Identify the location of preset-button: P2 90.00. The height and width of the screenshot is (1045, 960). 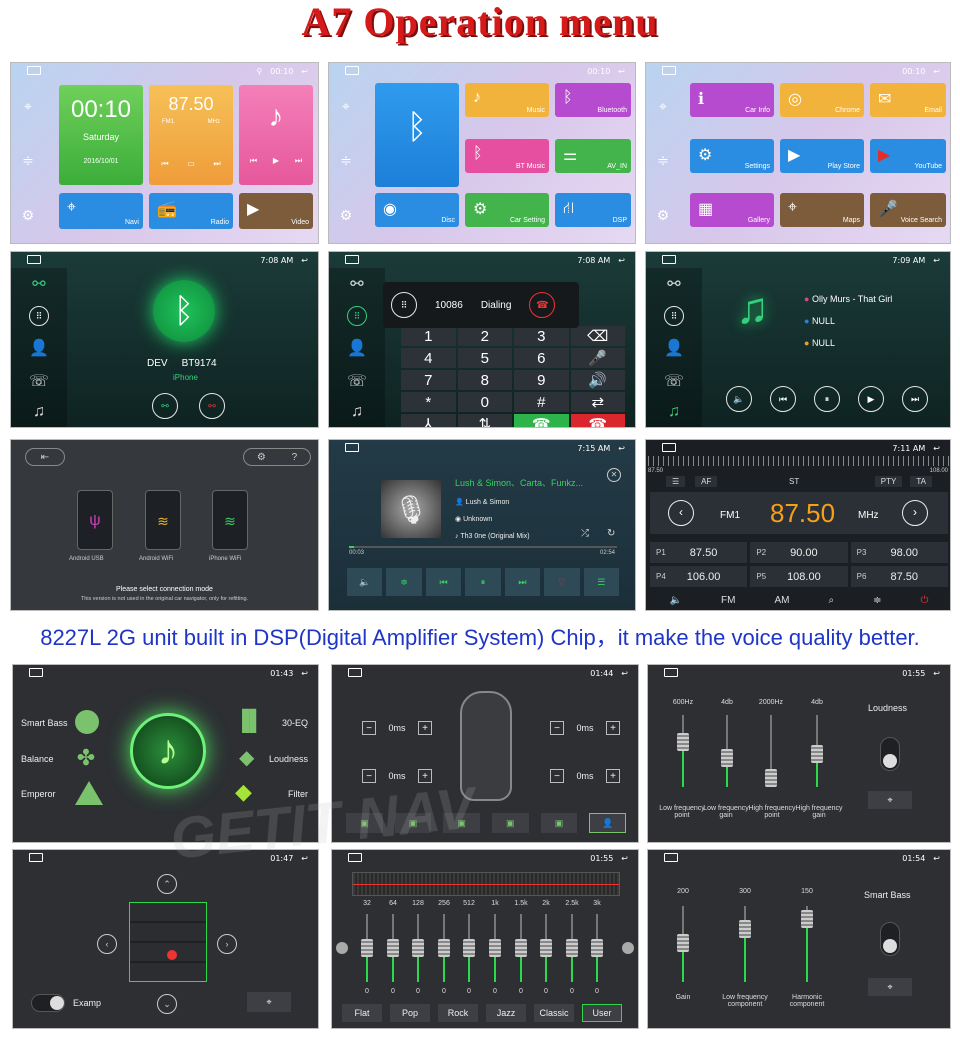
(799, 552).